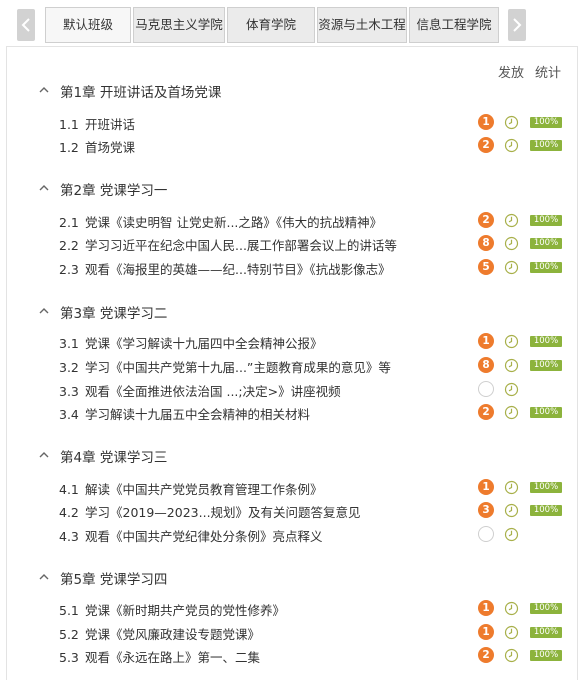 Image resolution: width=583 pixels, height=680 pixels. I want to click on lesson-title: 党课《新时期共产党员的党性修养》, so click(185, 610).